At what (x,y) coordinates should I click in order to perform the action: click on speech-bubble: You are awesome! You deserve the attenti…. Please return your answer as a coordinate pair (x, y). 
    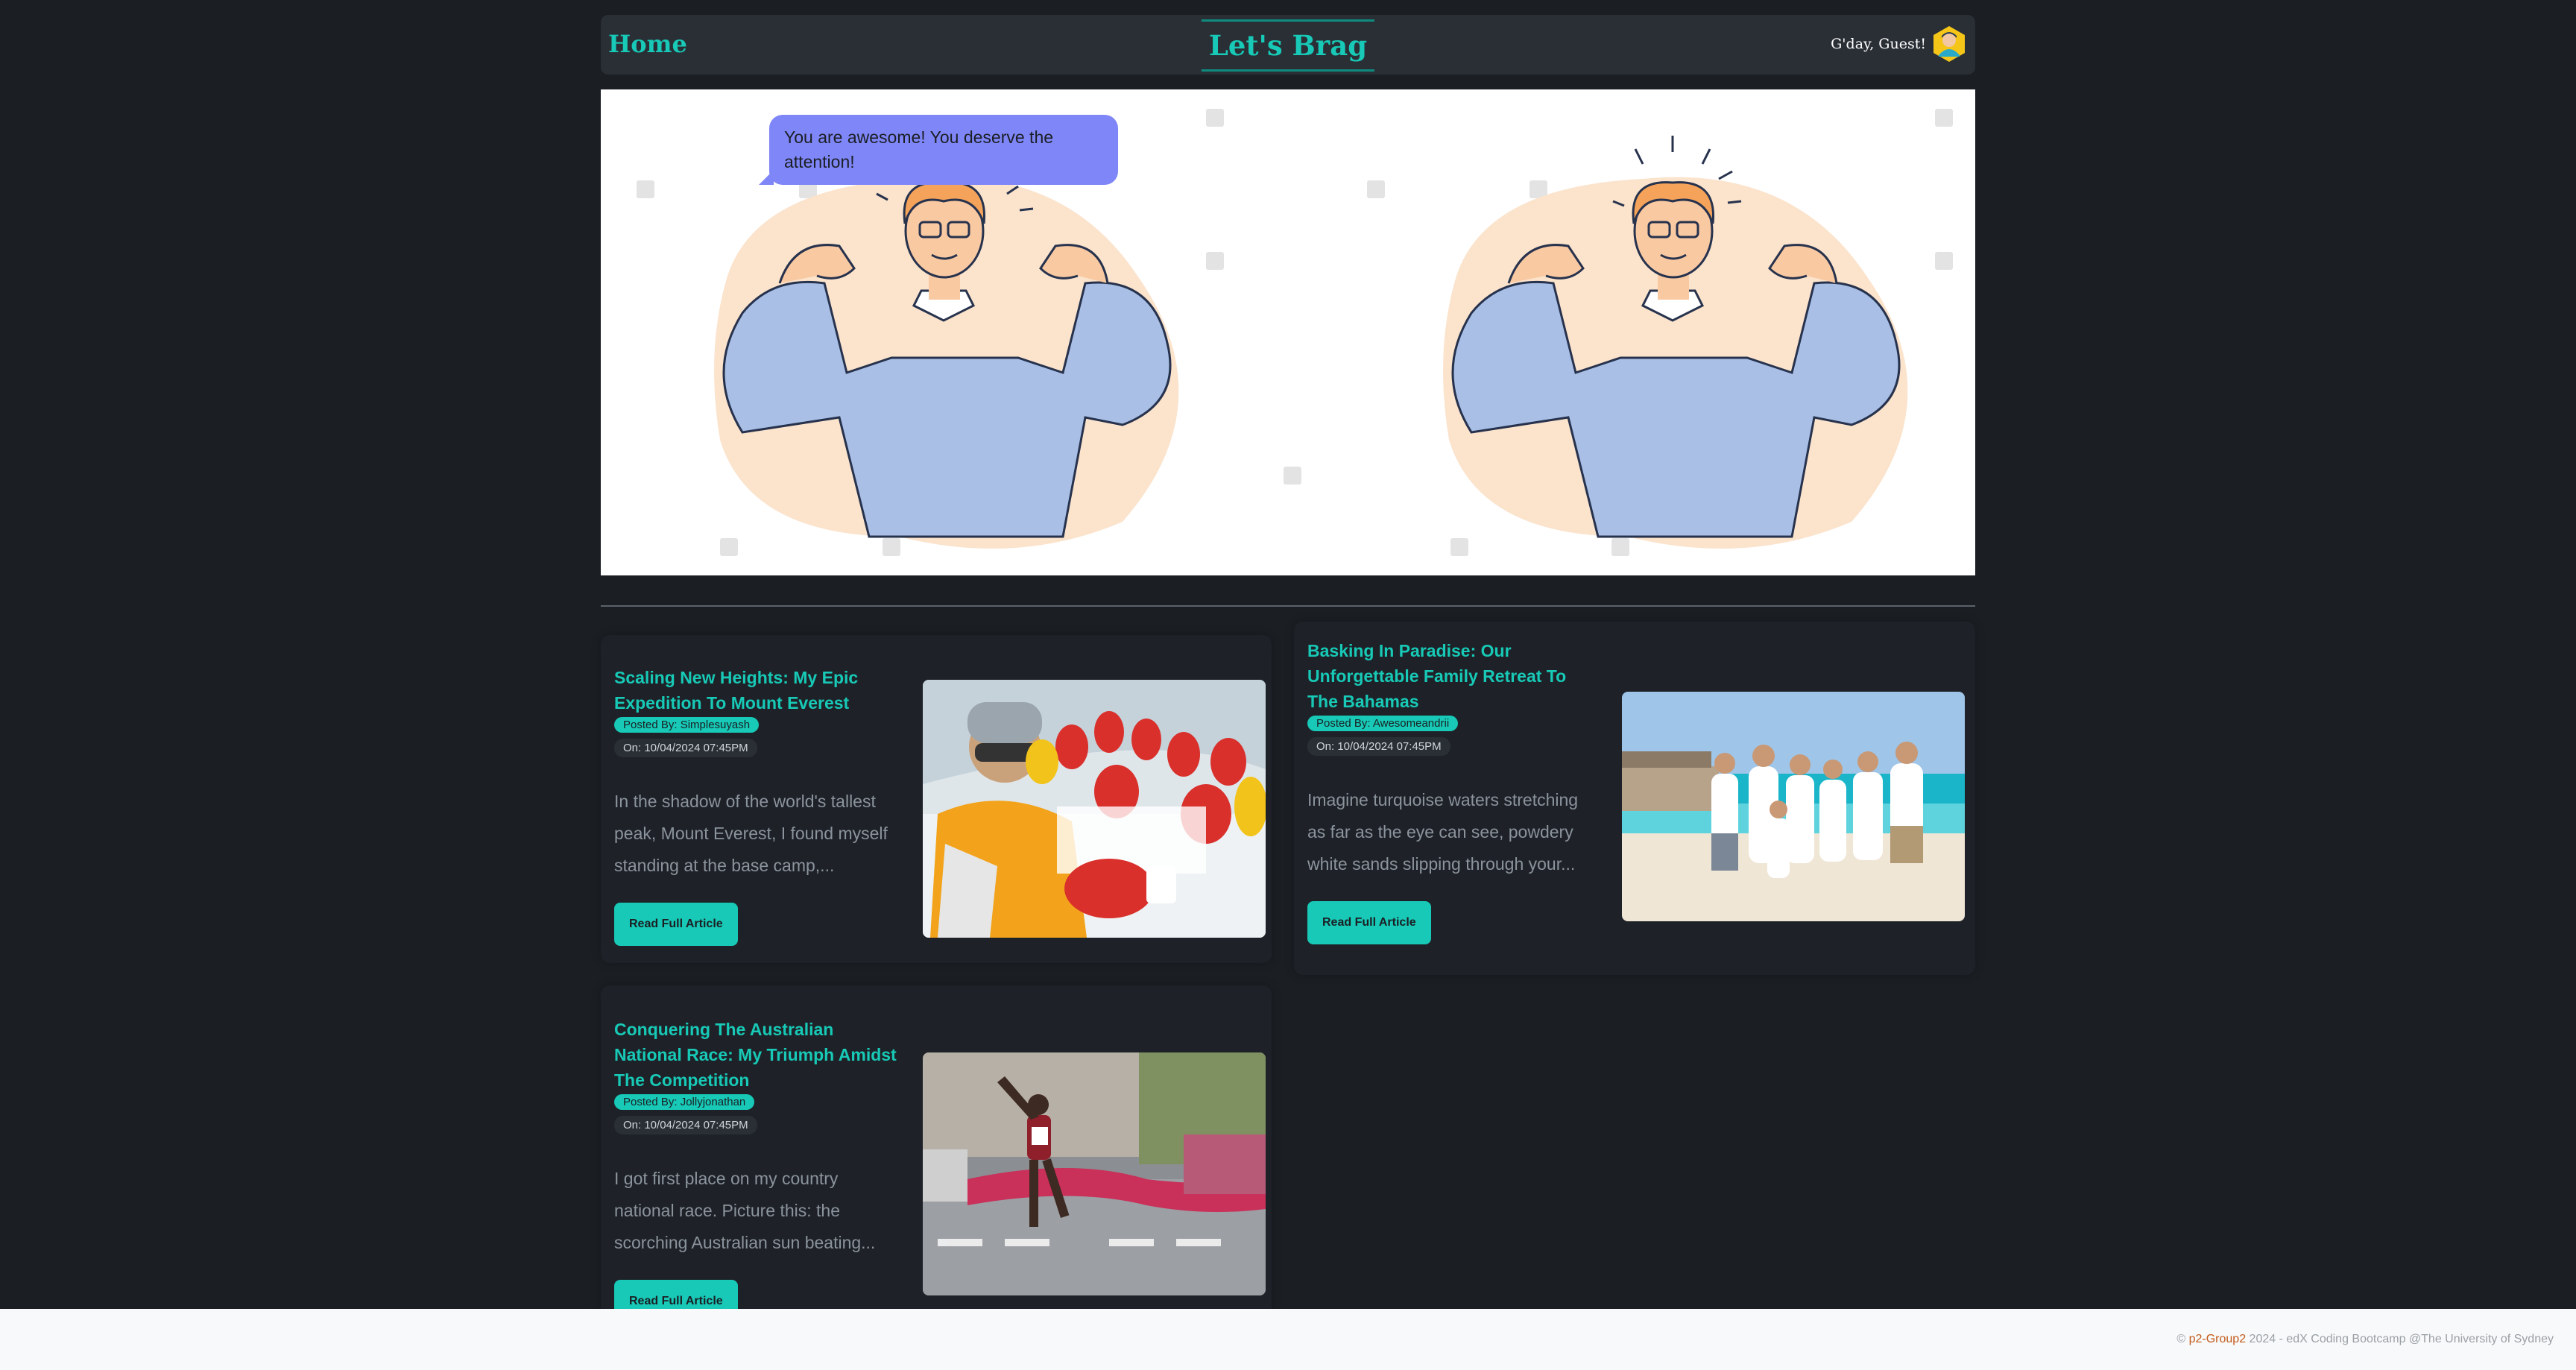
    Looking at the image, I should click on (938, 150).